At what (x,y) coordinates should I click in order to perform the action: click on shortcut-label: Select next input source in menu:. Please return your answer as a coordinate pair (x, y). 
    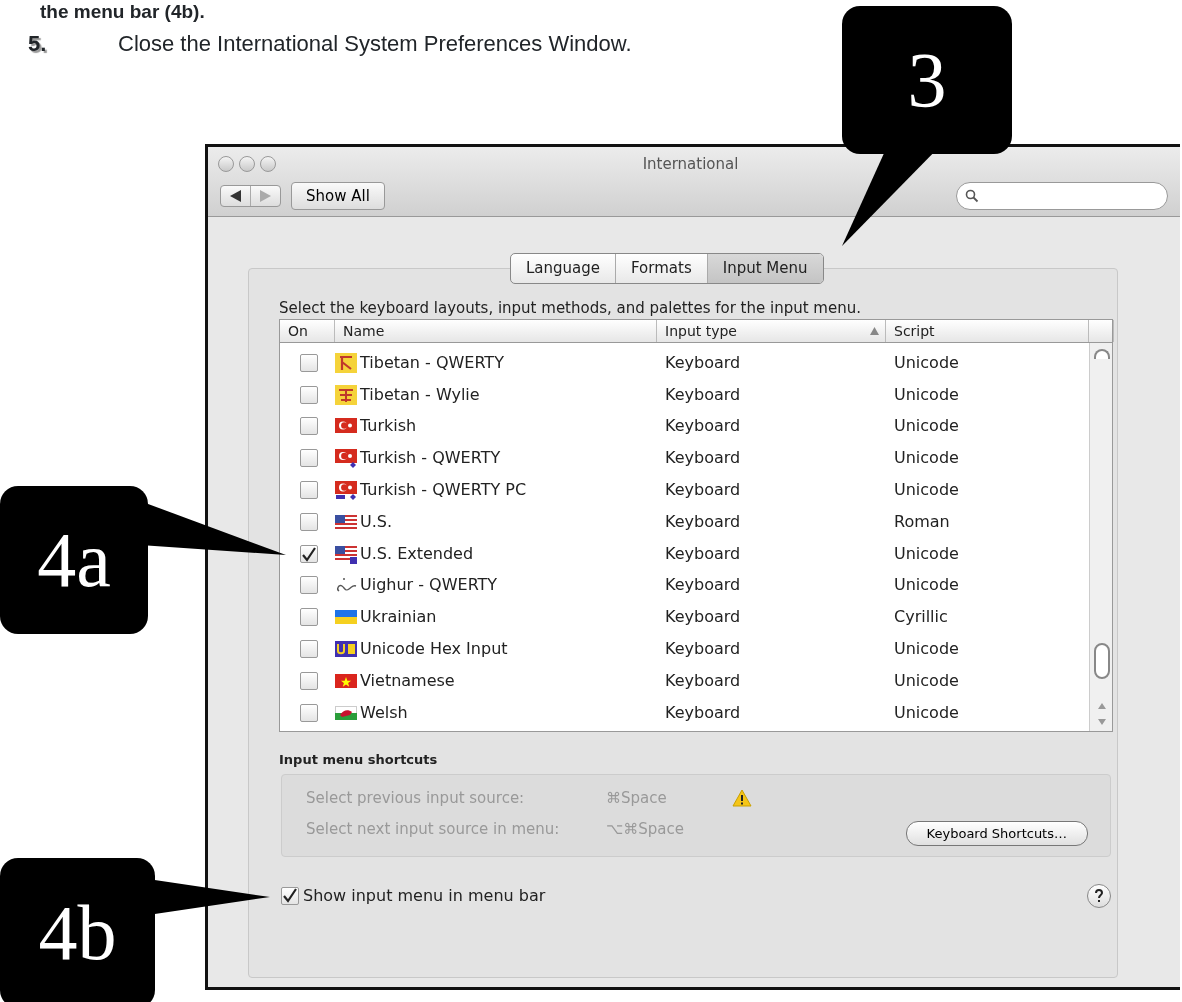
    Looking at the image, I should click on (433, 829).